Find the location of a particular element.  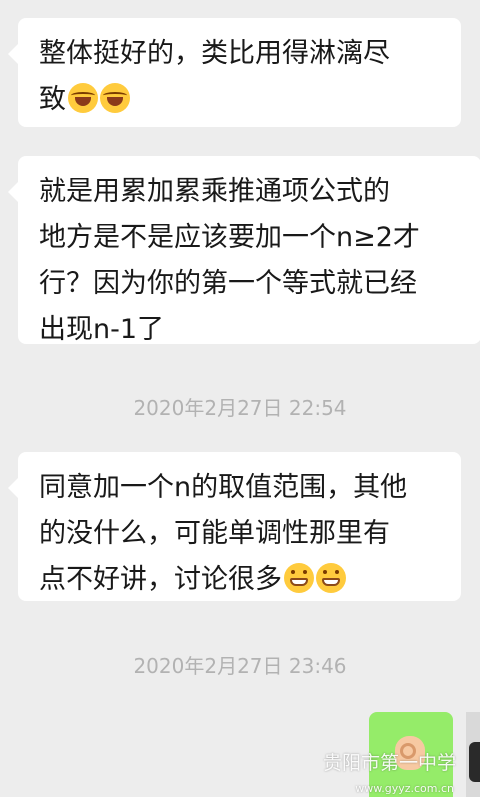

avatar is located at coordinates (473, 754).